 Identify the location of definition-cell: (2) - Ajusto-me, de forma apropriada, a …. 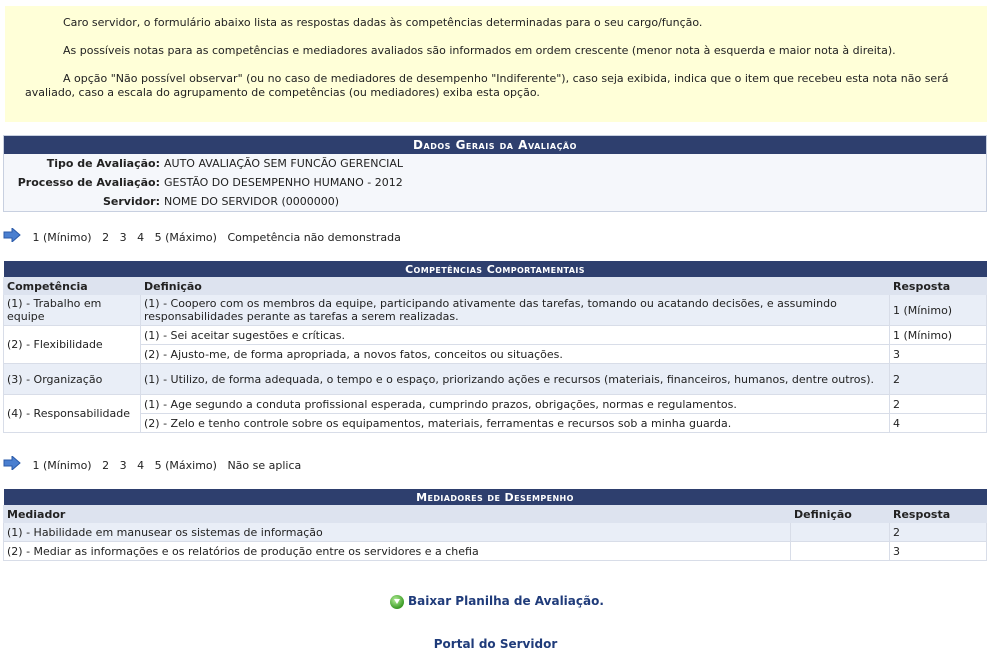
(515, 354).